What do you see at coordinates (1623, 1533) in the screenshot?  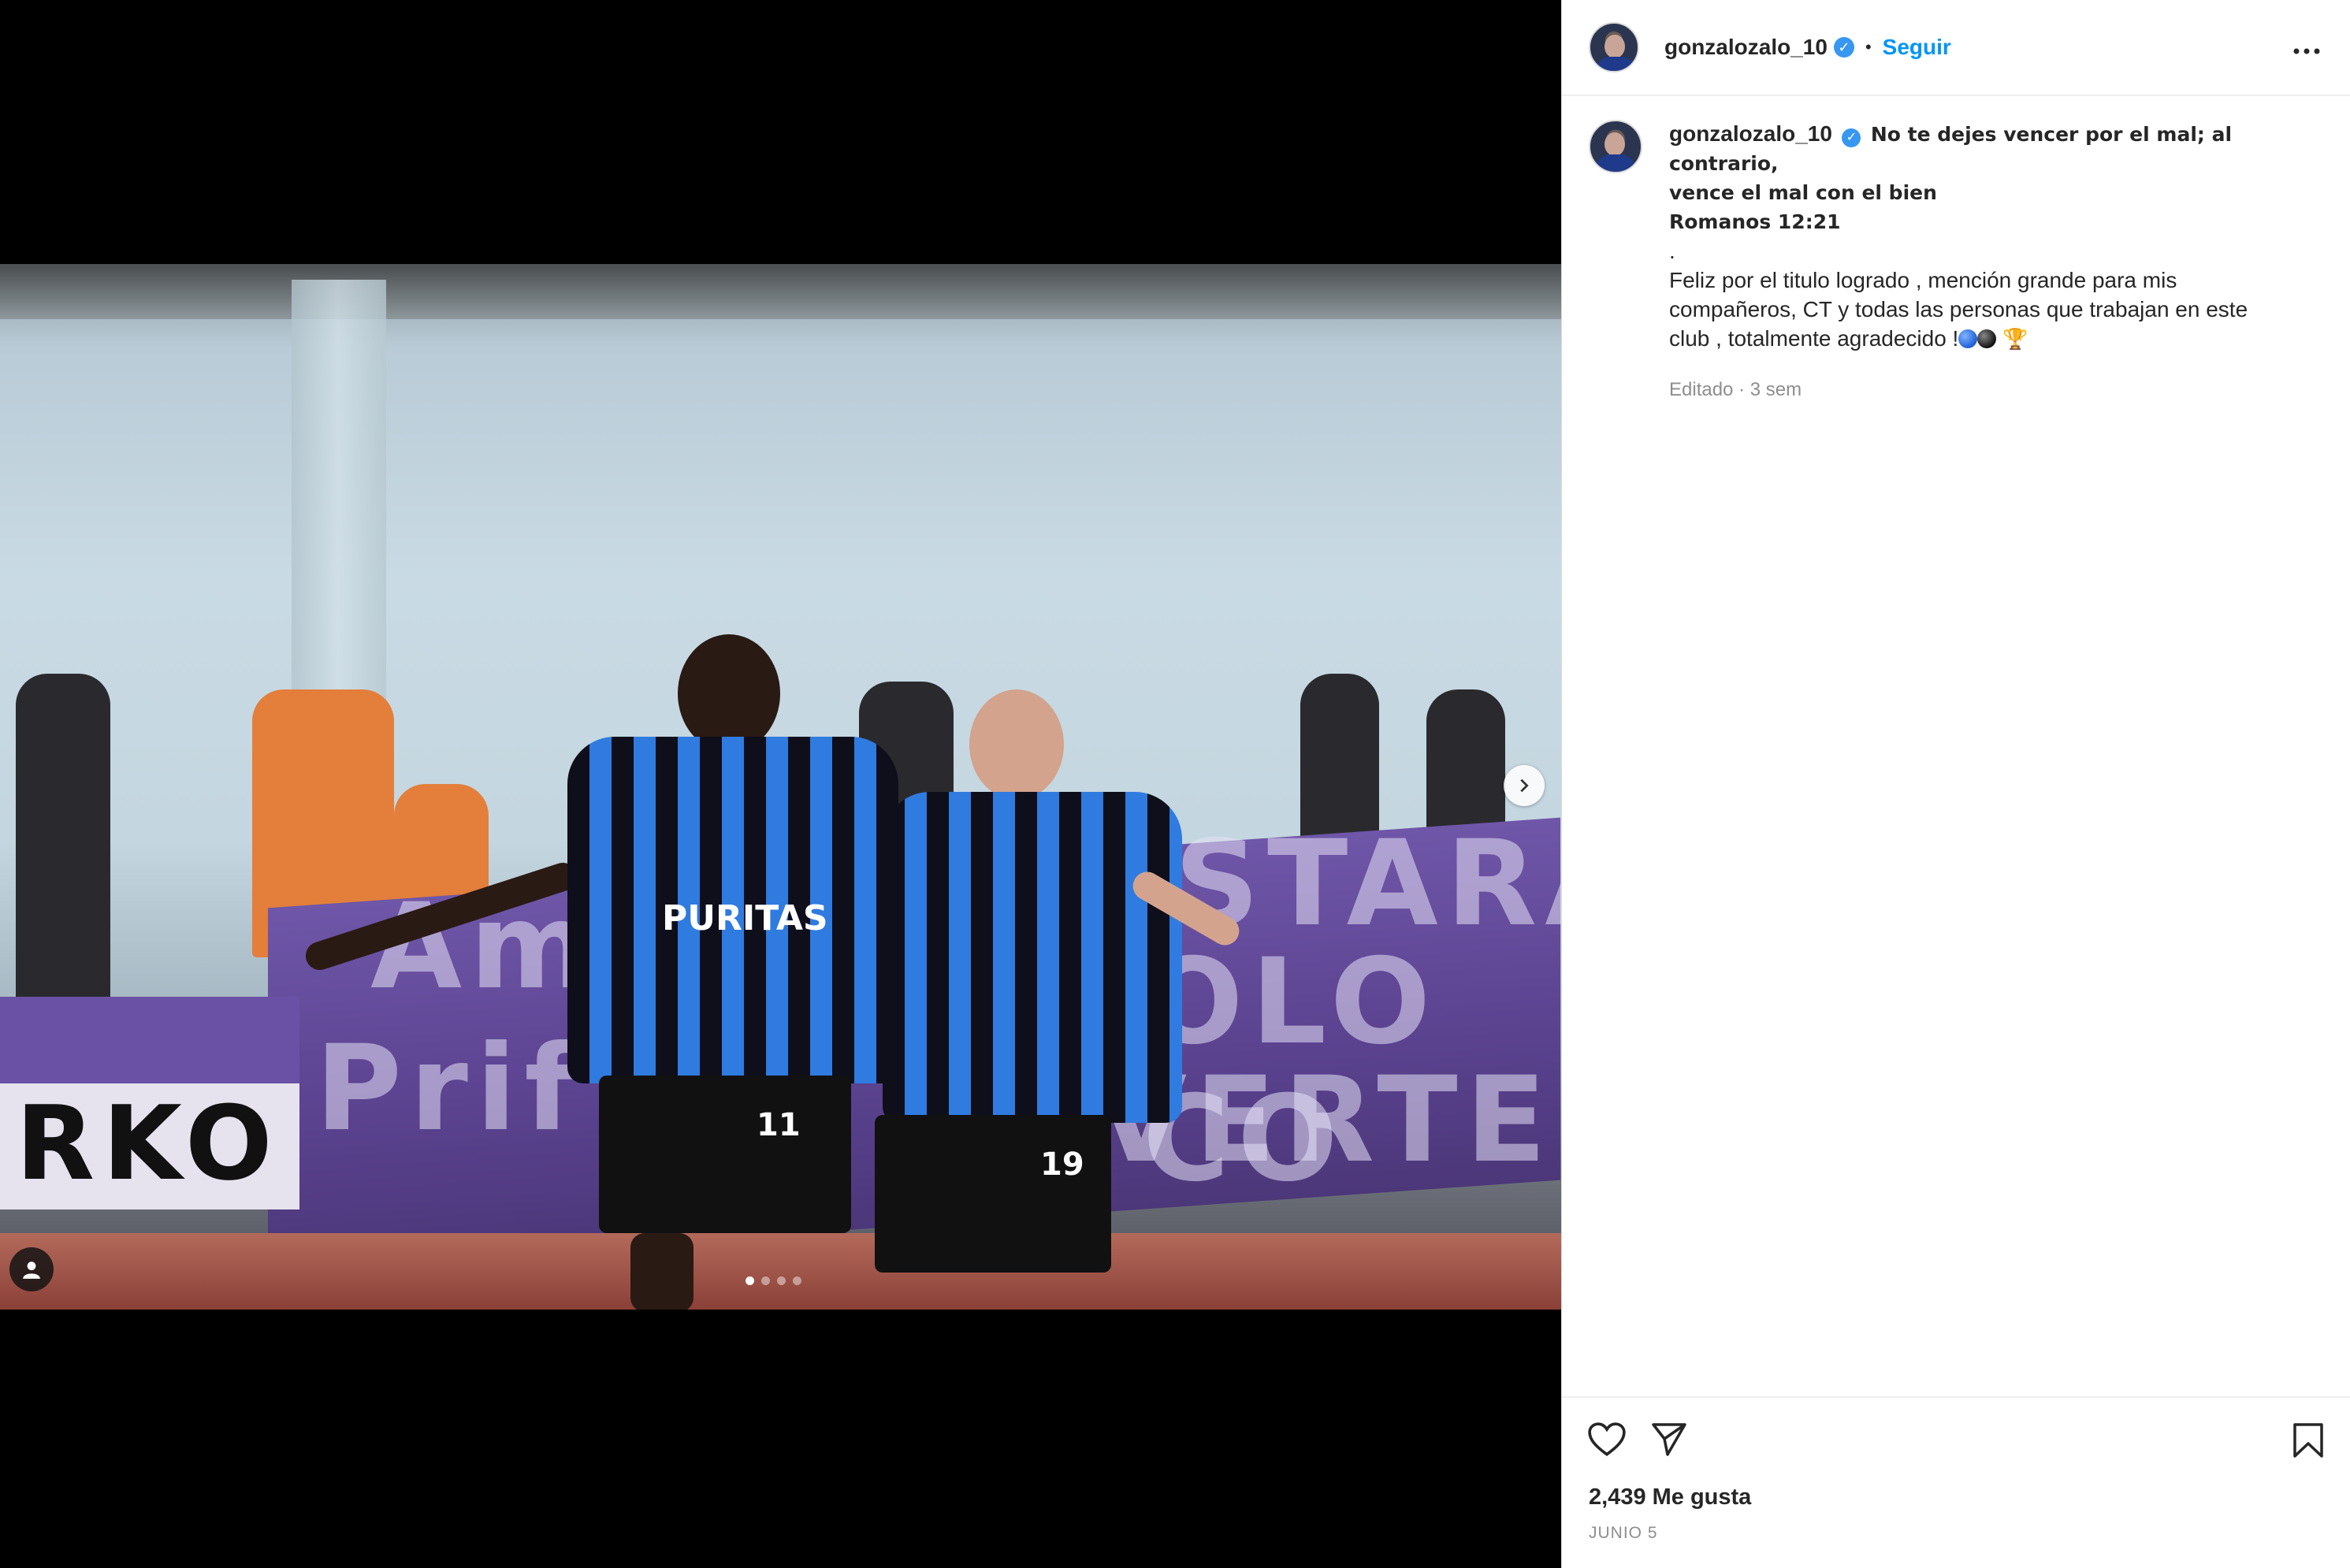 I see `post-date: JUNIO 5` at bounding box center [1623, 1533].